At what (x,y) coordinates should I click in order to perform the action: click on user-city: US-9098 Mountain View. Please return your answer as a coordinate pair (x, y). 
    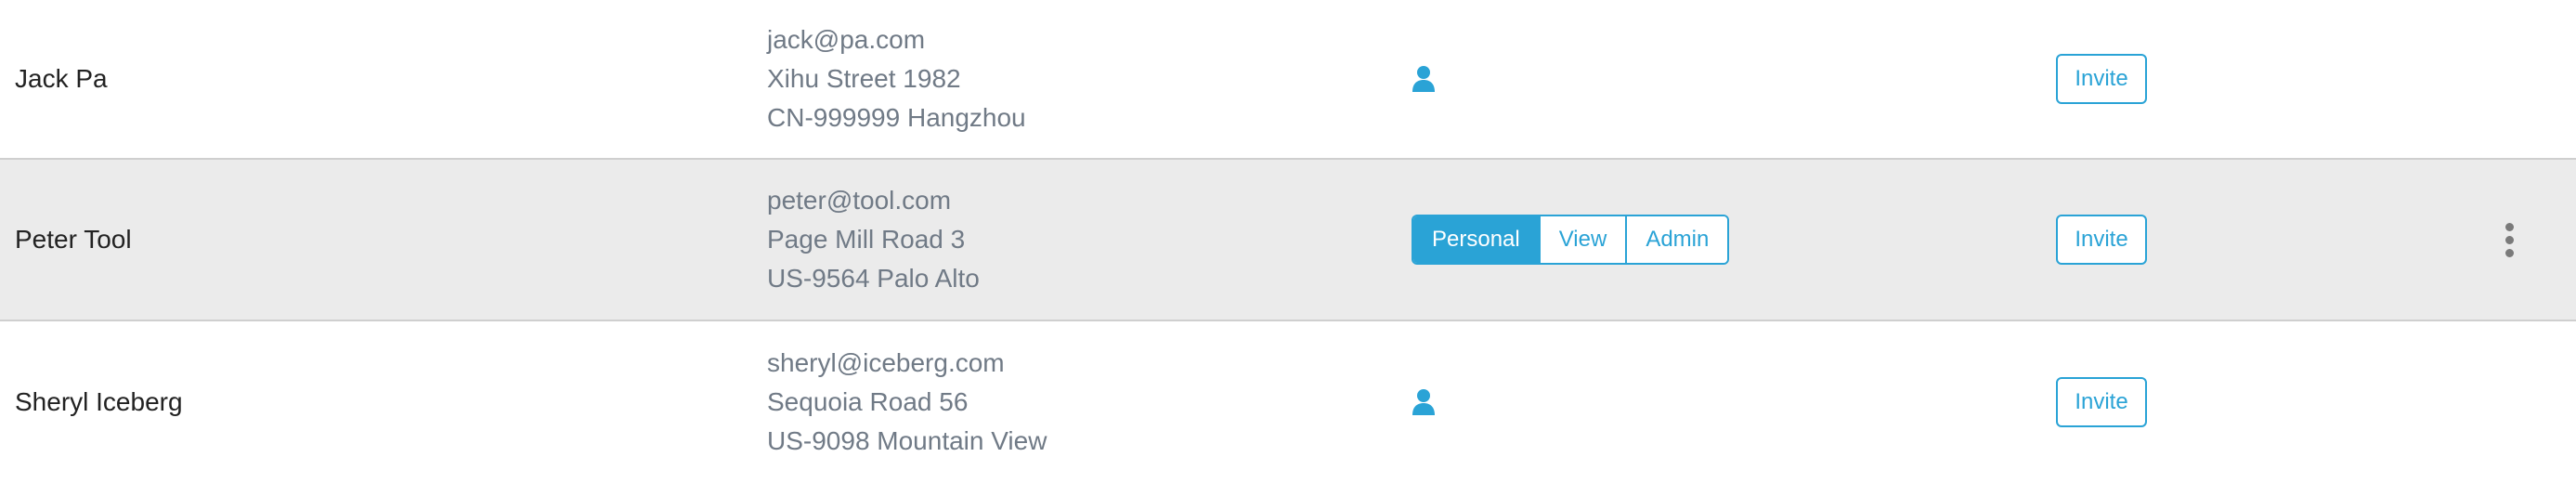
    Looking at the image, I should click on (907, 440).